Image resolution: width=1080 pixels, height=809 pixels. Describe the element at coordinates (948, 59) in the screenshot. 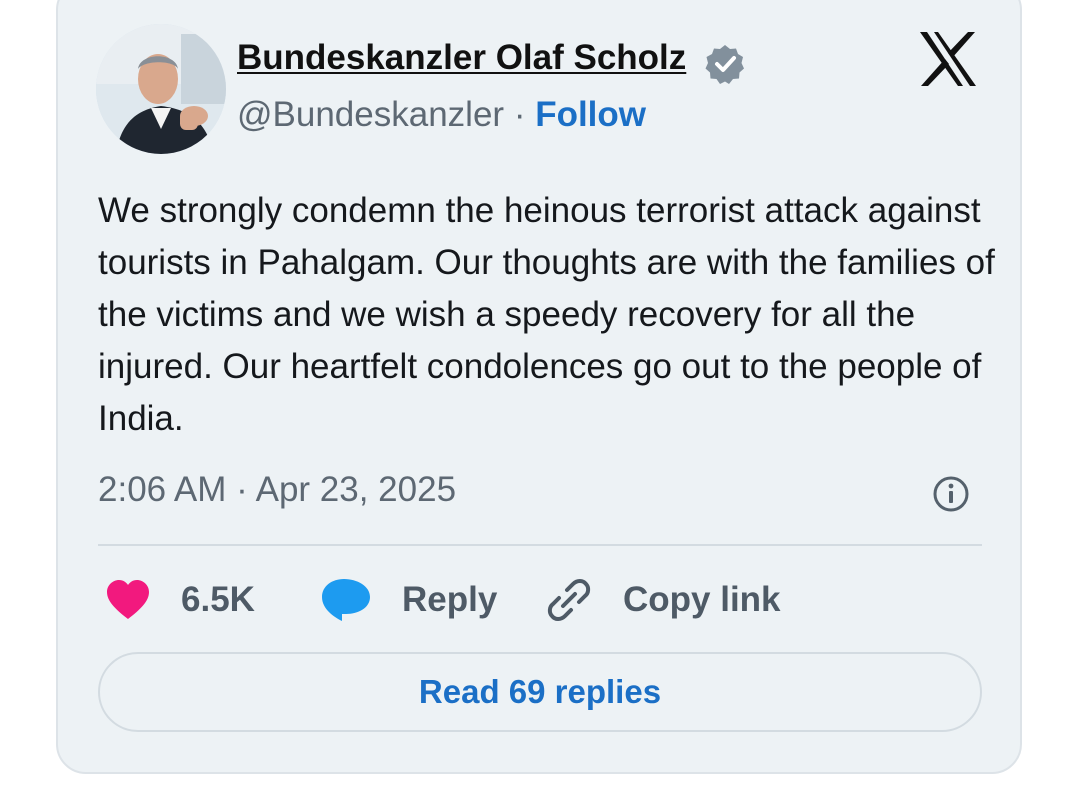

I see `x-logo-icon` at that location.